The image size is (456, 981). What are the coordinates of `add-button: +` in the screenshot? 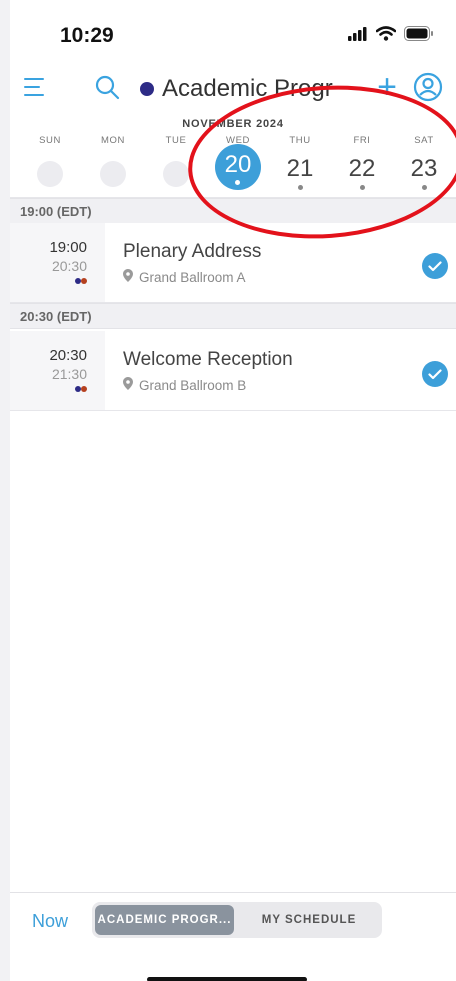 It's located at (387, 88).